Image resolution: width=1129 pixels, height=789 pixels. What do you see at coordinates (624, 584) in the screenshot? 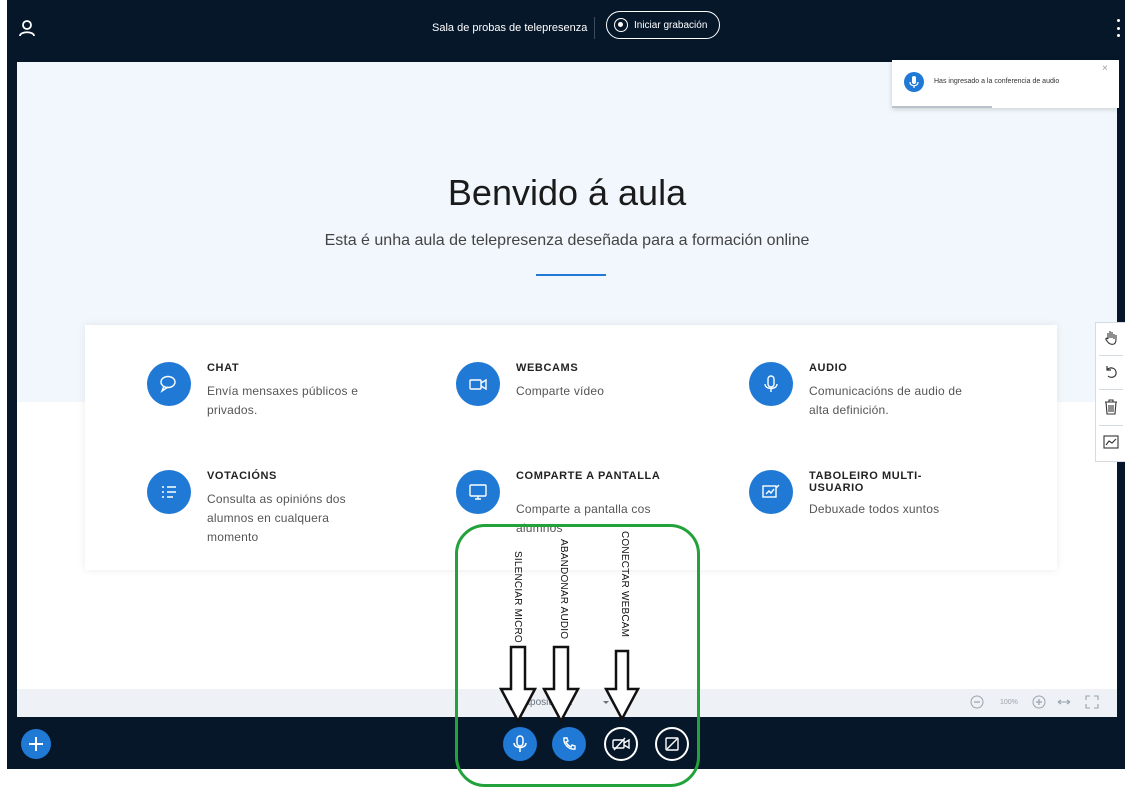
I see `annotation-connect-webcam: CONECTAR WEBCAM` at bounding box center [624, 584].